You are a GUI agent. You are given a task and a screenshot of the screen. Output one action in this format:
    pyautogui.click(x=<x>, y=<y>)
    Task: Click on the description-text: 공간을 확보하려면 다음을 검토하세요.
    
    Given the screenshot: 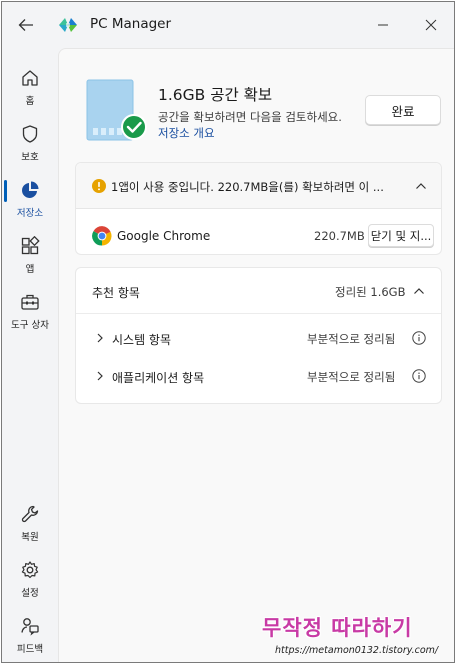 What is the action you would take?
    pyautogui.click(x=250, y=117)
    